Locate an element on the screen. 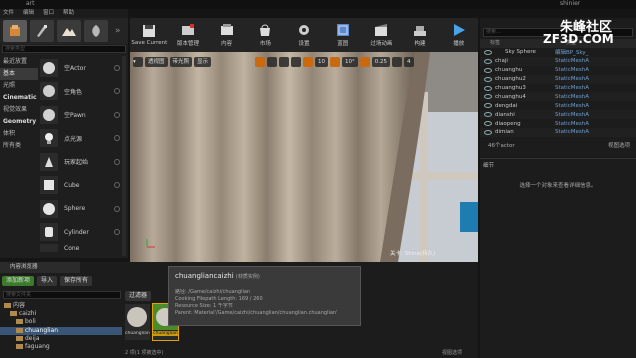 The image size is (636, 358). category-visual-effects: 视觉效果 is located at coordinates (19, 110).